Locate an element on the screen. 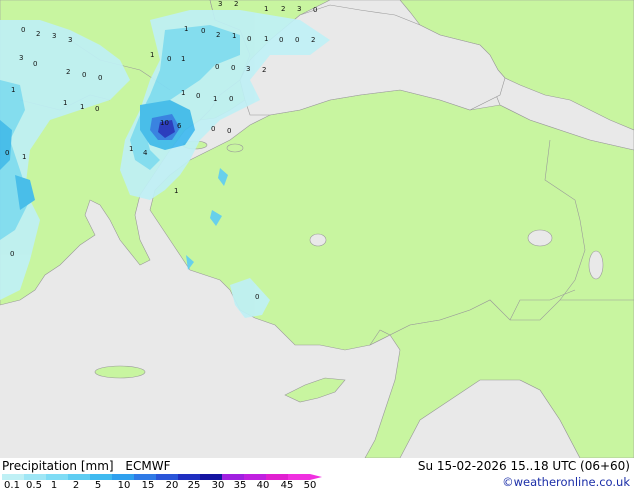 Image resolution: width=634 pixels, height=491 pixels. map-title: Precipitation [mm] ECMWF is located at coordinates (86, 466).